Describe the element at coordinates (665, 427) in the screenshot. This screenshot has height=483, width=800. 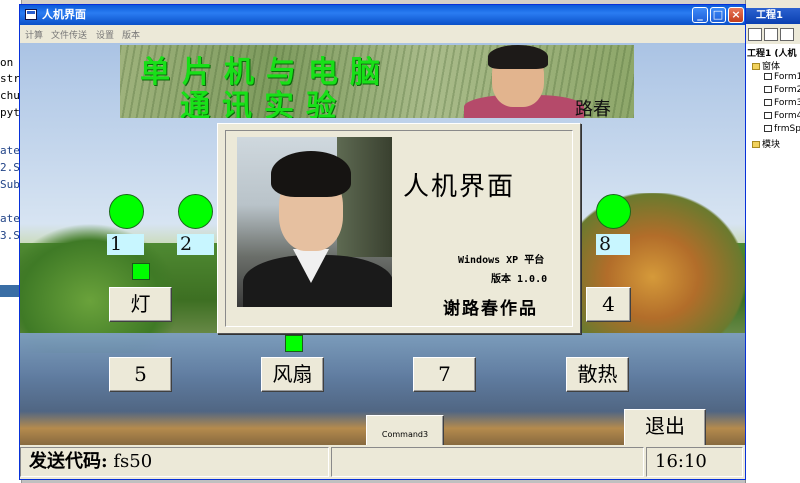
I see `exit-button: 退出` at that location.